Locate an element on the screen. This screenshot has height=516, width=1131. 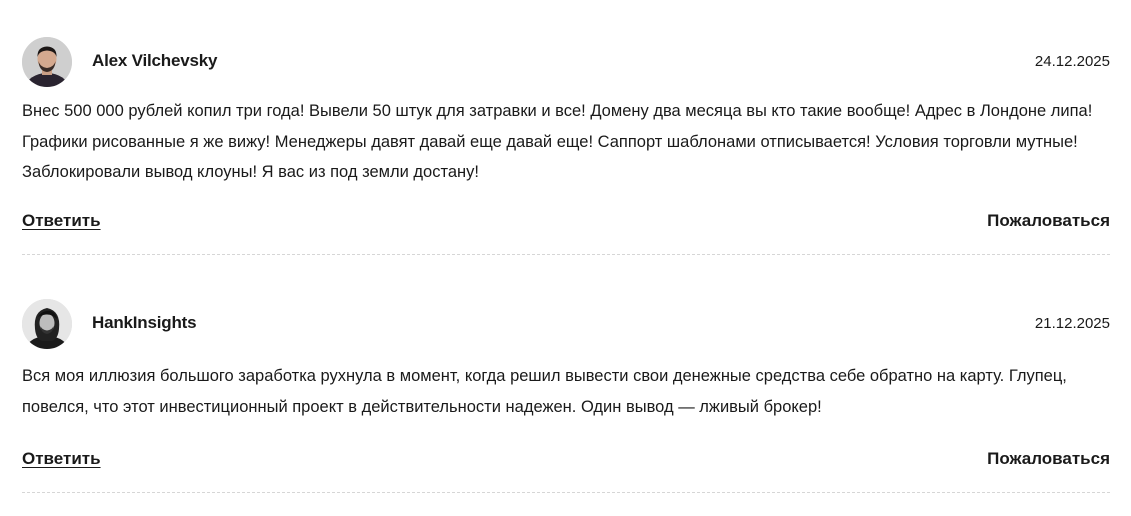
comment-header: HankInsights 21.12.2025 is located at coordinates (566, 324).